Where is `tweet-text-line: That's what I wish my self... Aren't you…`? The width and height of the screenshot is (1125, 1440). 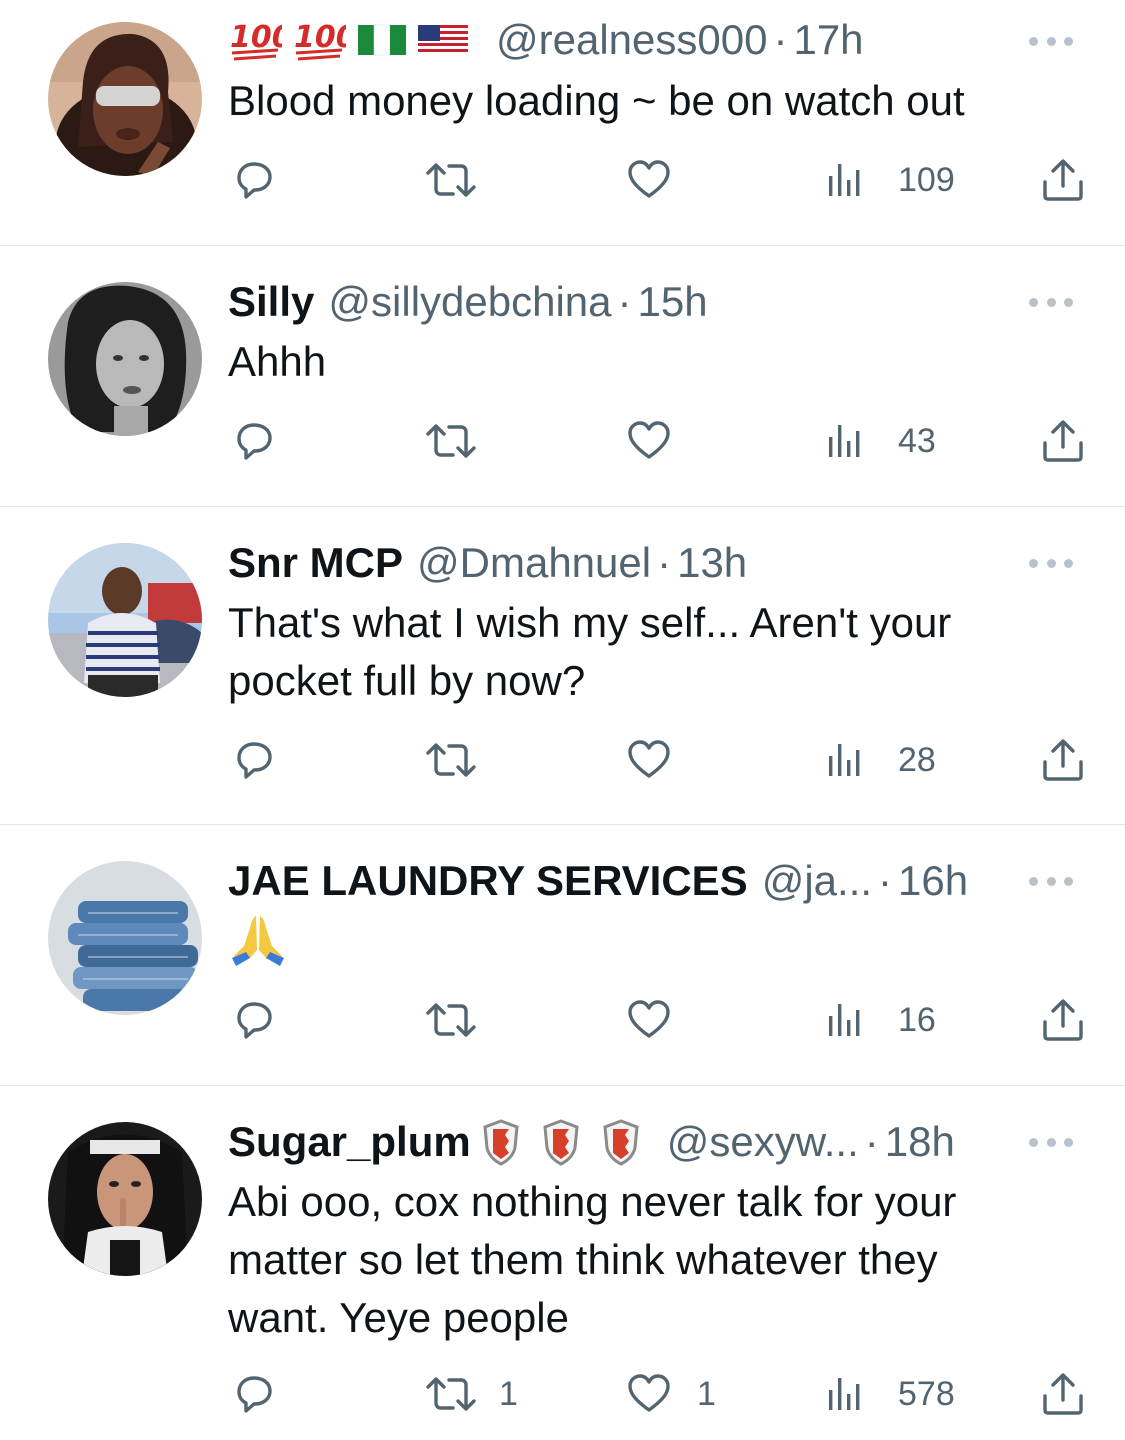 tweet-text-line: That's what I wish my self... Aren't you… is located at coordinates (590, 622).